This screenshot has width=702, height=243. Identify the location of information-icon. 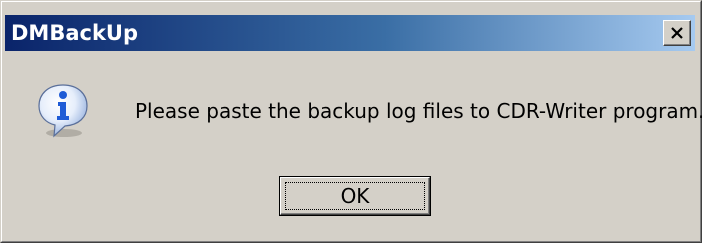
(63, 111).